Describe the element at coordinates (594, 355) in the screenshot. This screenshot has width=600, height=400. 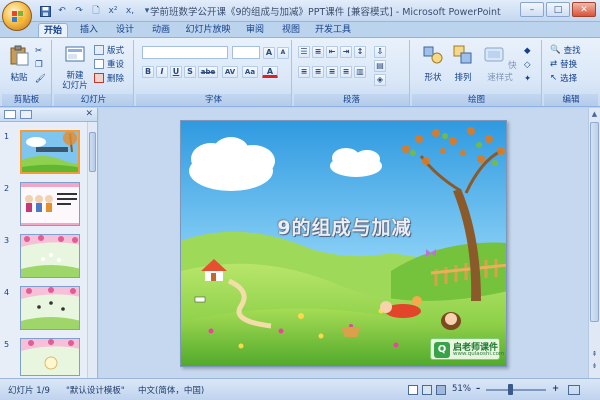
I see `previous-slide-icon: ⇞` at that location.